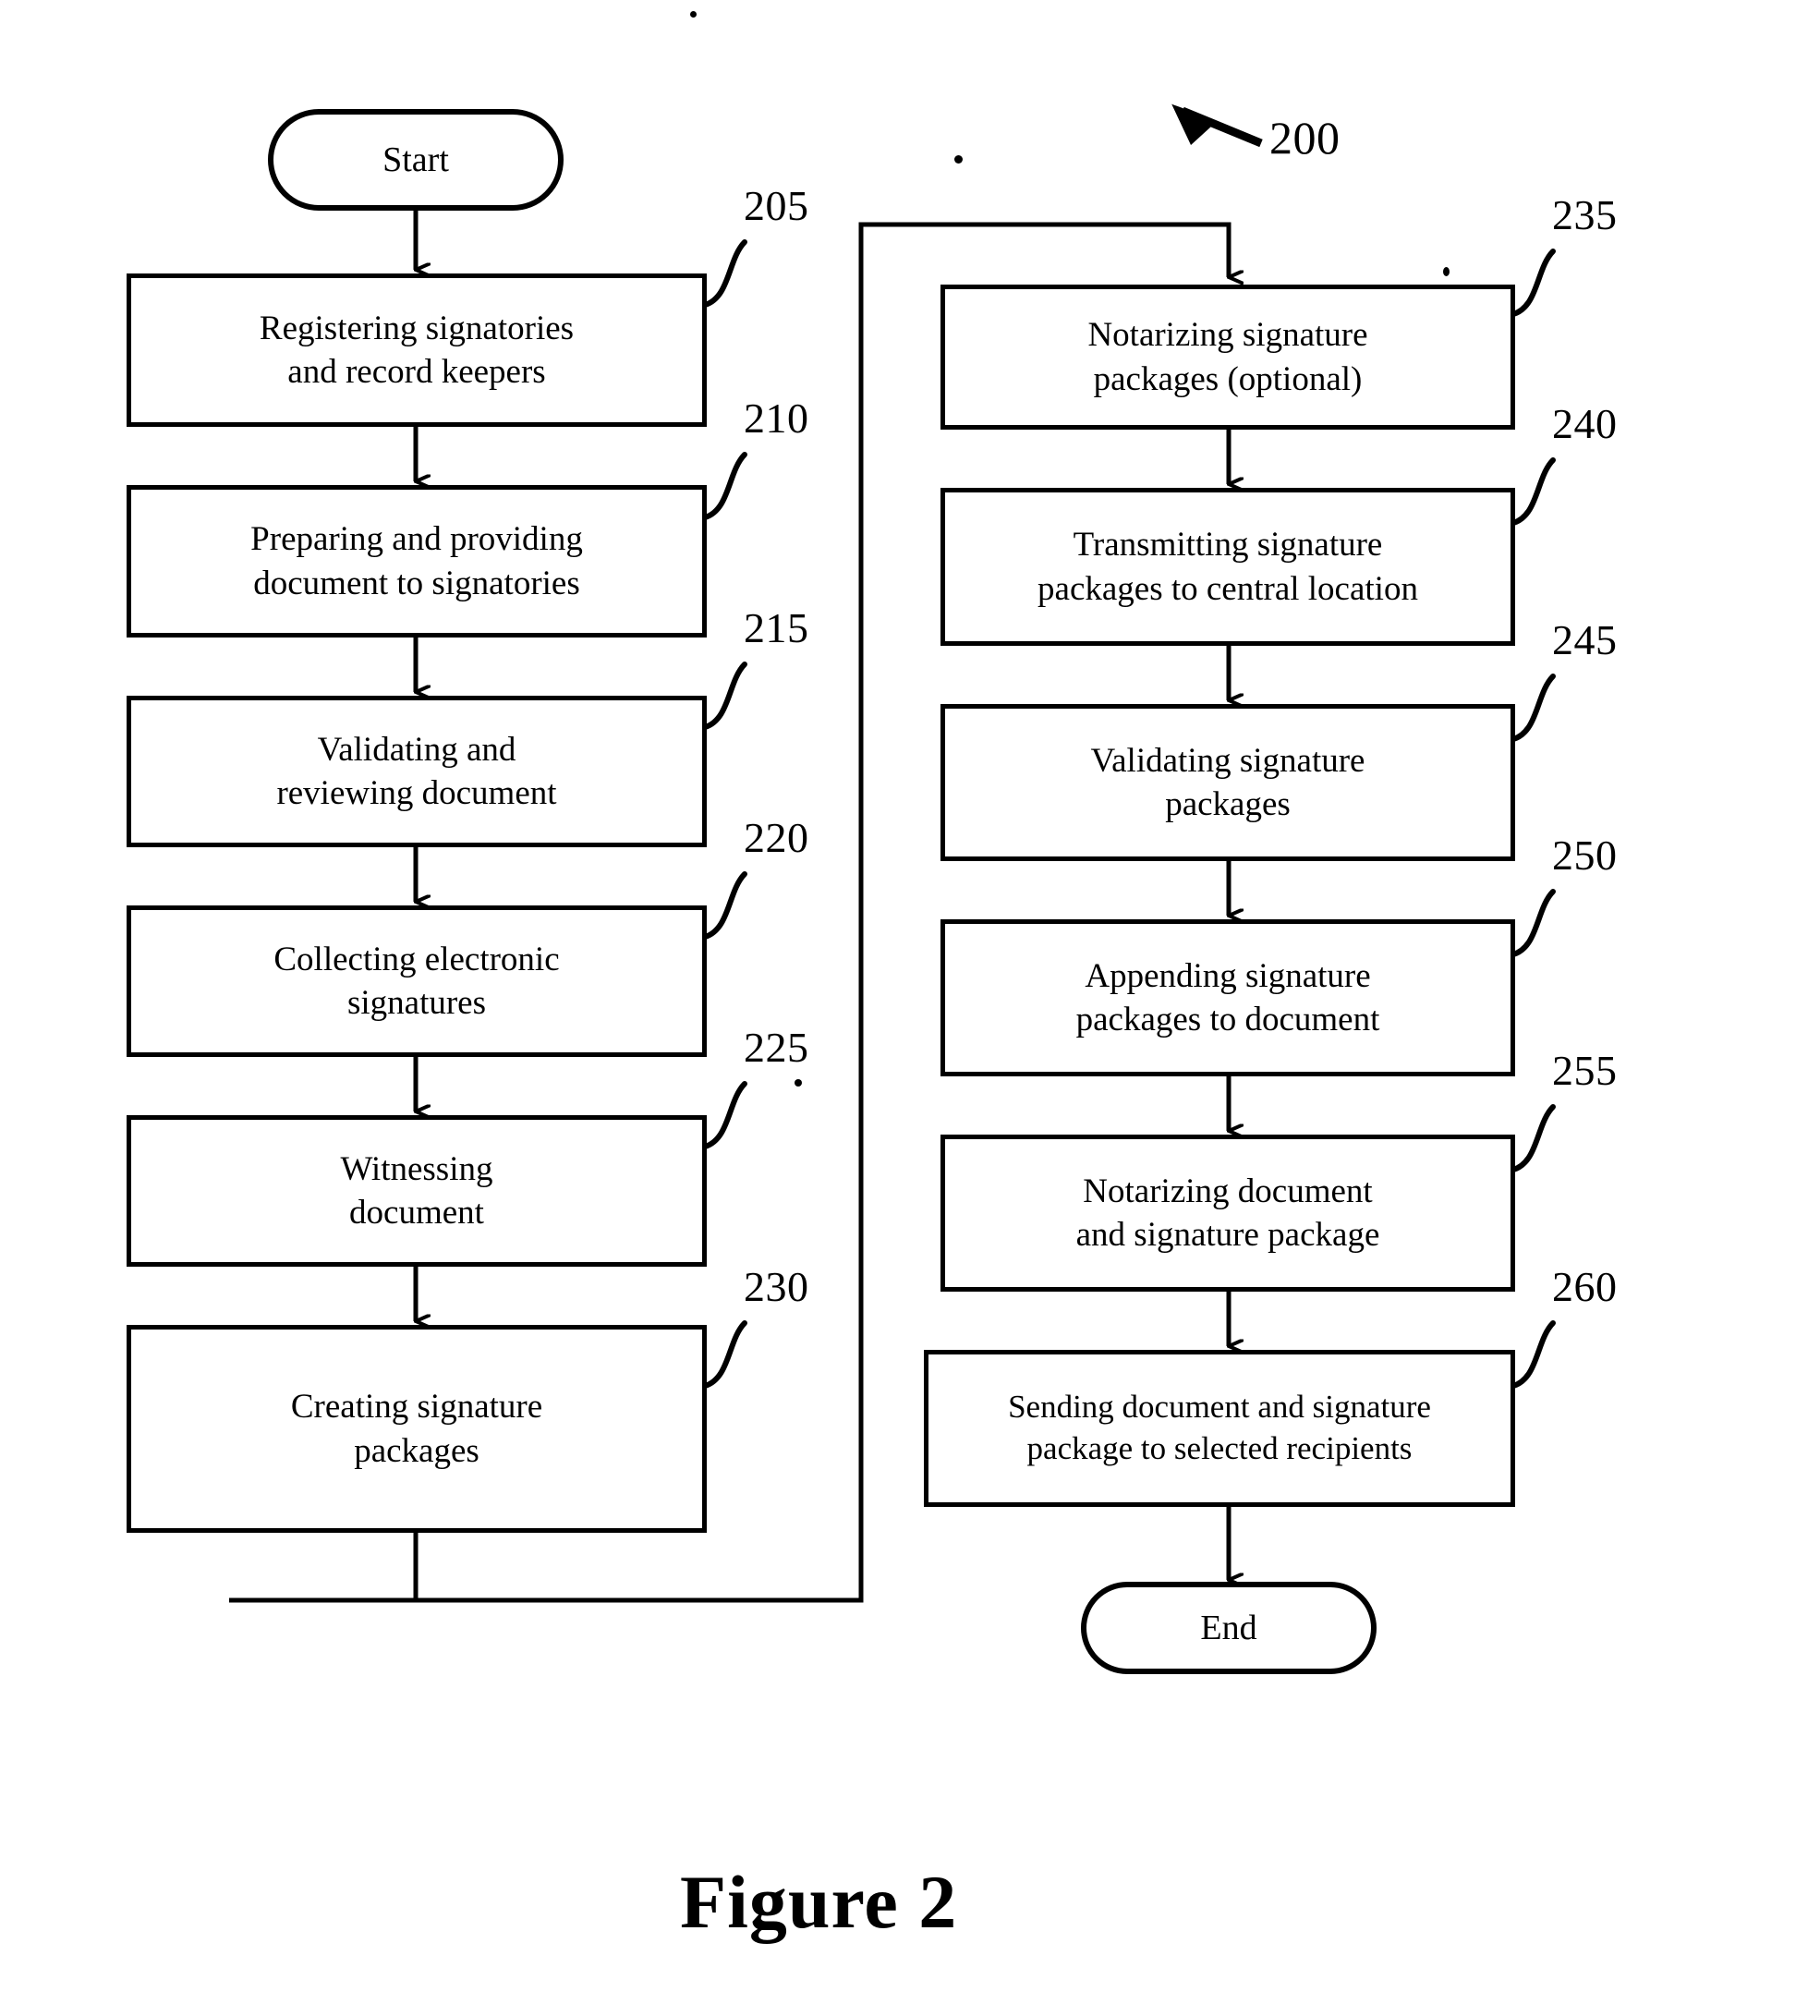 The image size is (1820, 2016). I want to click on reference-numeral-225: 225, so click(776, 1047).